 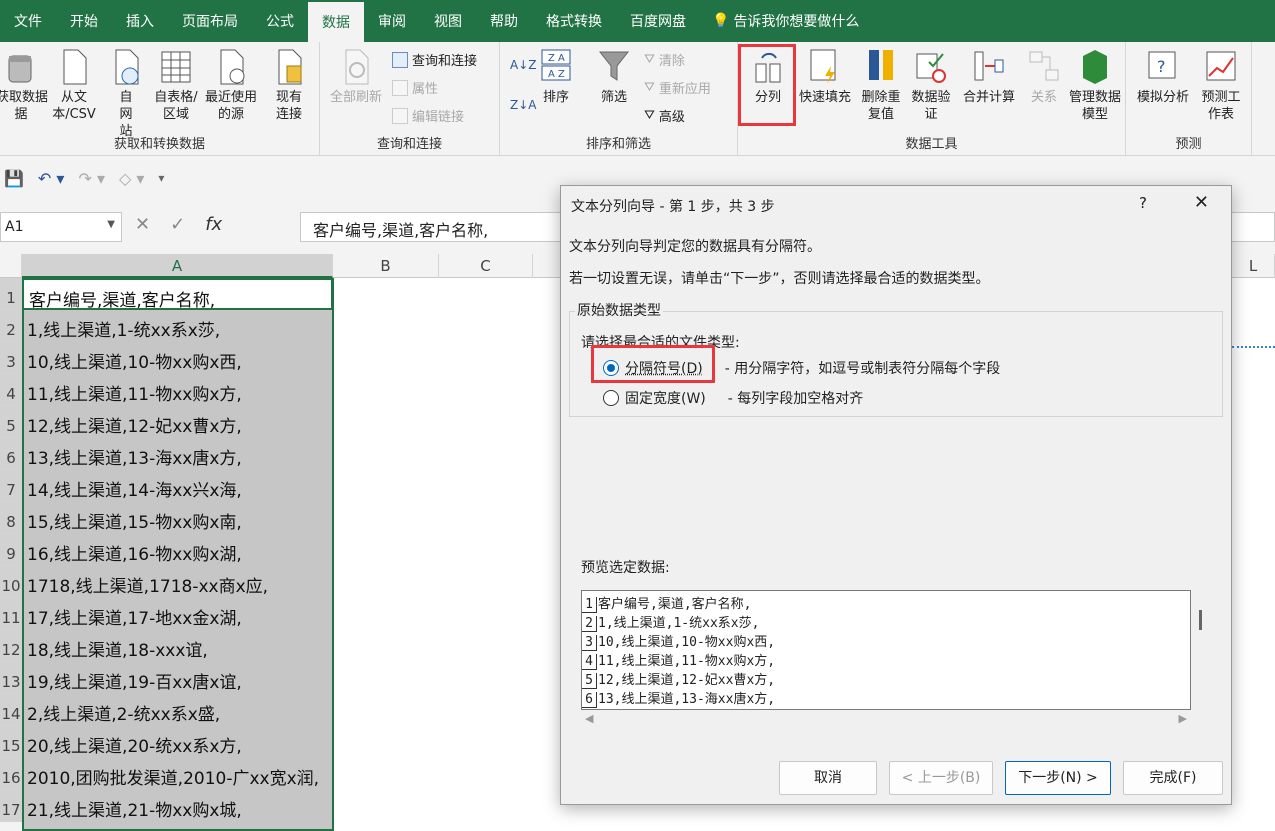 I want to click on row-header: 2, so click(x=11, y=326).